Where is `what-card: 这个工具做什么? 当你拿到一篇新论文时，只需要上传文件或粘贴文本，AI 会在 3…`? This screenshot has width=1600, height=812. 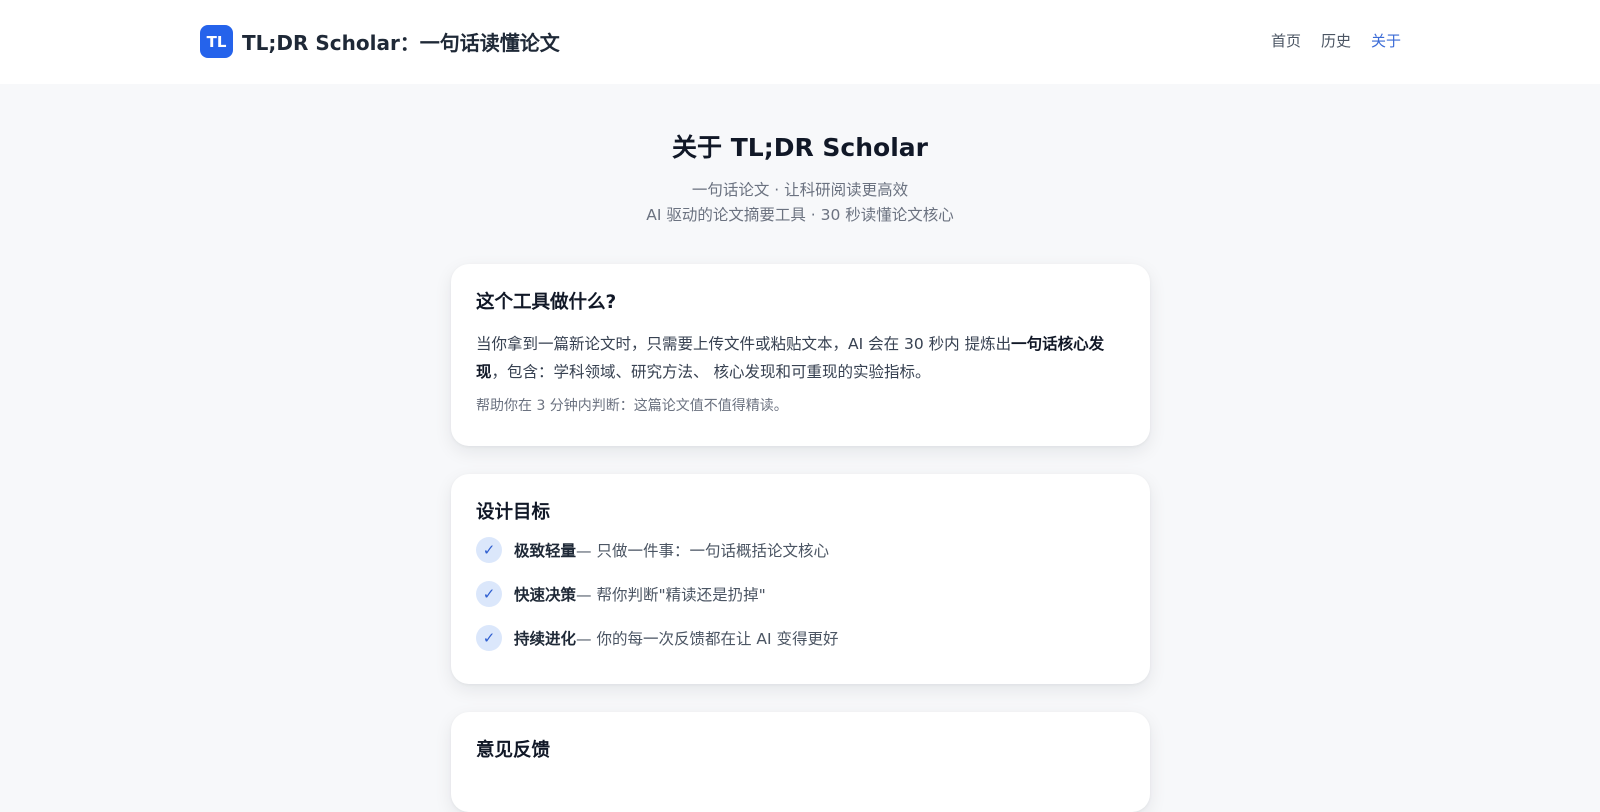
what-card: 这个工具做什么? 当你拿到一篇新论文时，只需要上传文件或粘贴文本，AI 会在 3… is located at coordinates (800, 355).